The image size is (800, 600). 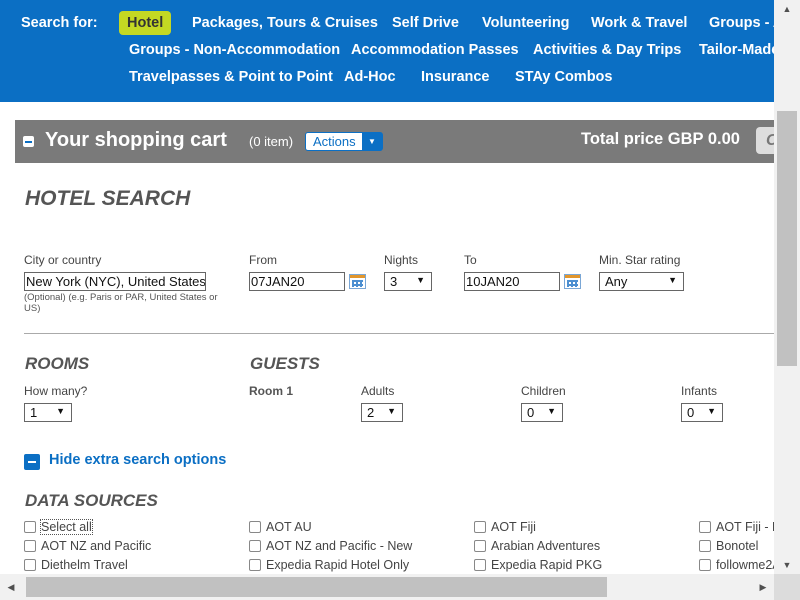 What do you see at coordinates (378, 391) in the screenshot?
I see `adults-label: Adults` at bounding box center [378, 391].